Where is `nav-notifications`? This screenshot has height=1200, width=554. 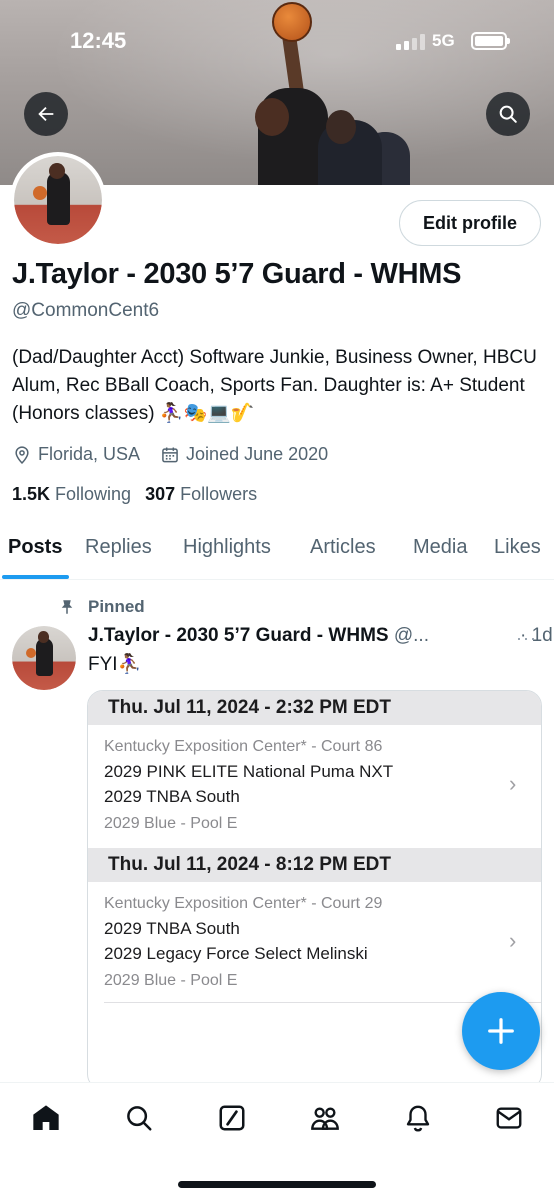
nav-notifications is located at coordinates (418, 1118).